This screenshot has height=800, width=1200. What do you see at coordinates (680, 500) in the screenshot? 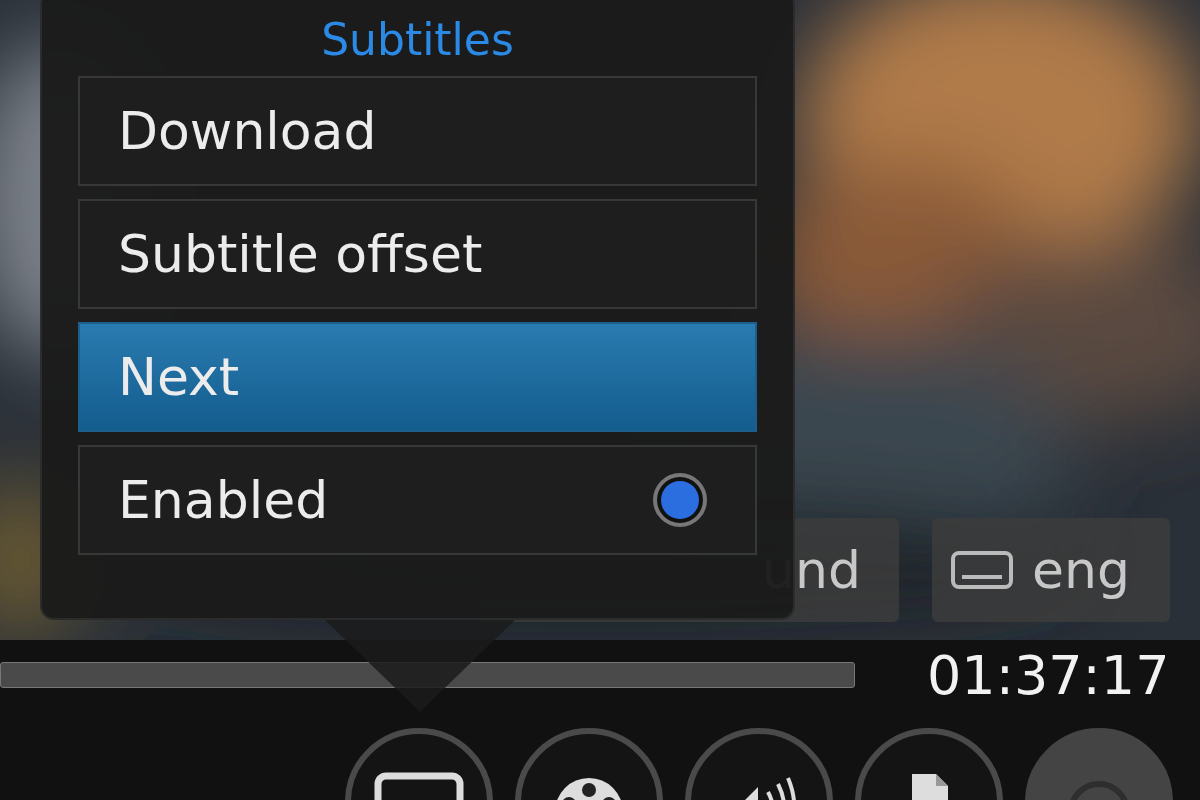
I see `radio-button` at bounding box center [680, 500].